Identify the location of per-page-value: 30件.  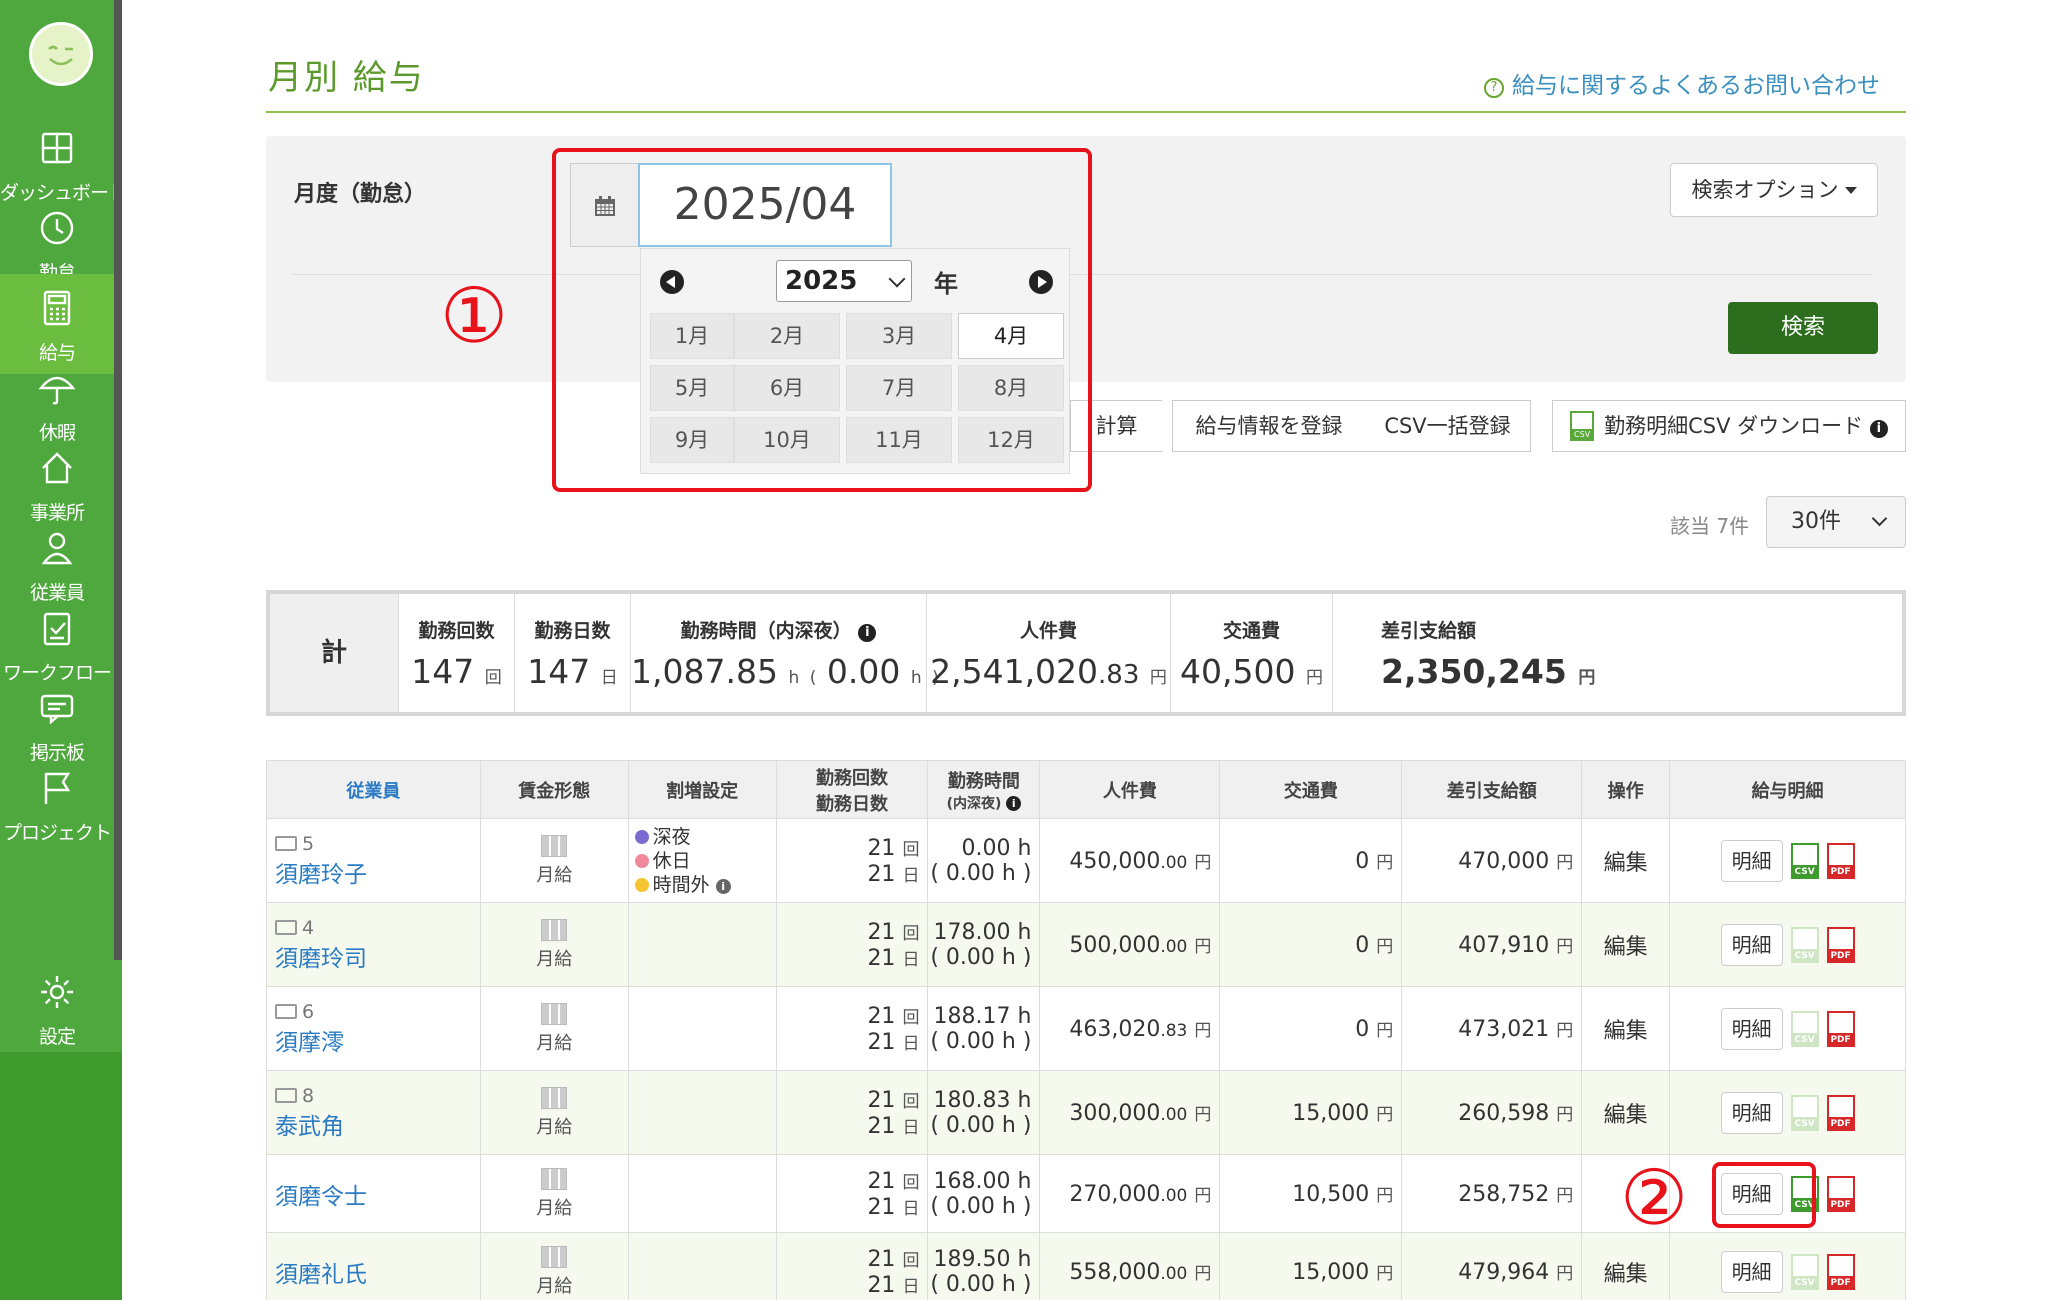
(1816, 521).